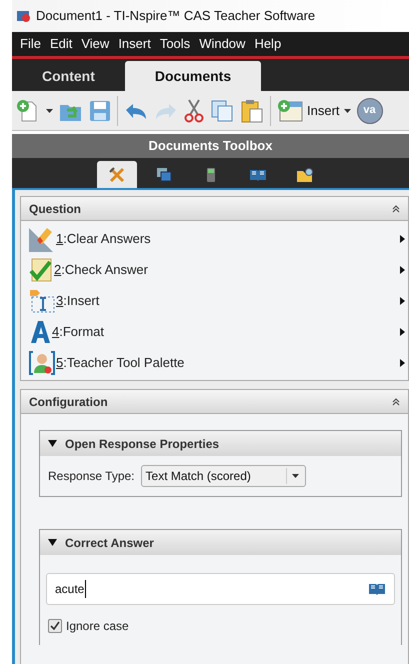 Image resolution: width=409 pixels, height=664 pixels. I want to click on field-label: Response Type:, so click(91, 476).